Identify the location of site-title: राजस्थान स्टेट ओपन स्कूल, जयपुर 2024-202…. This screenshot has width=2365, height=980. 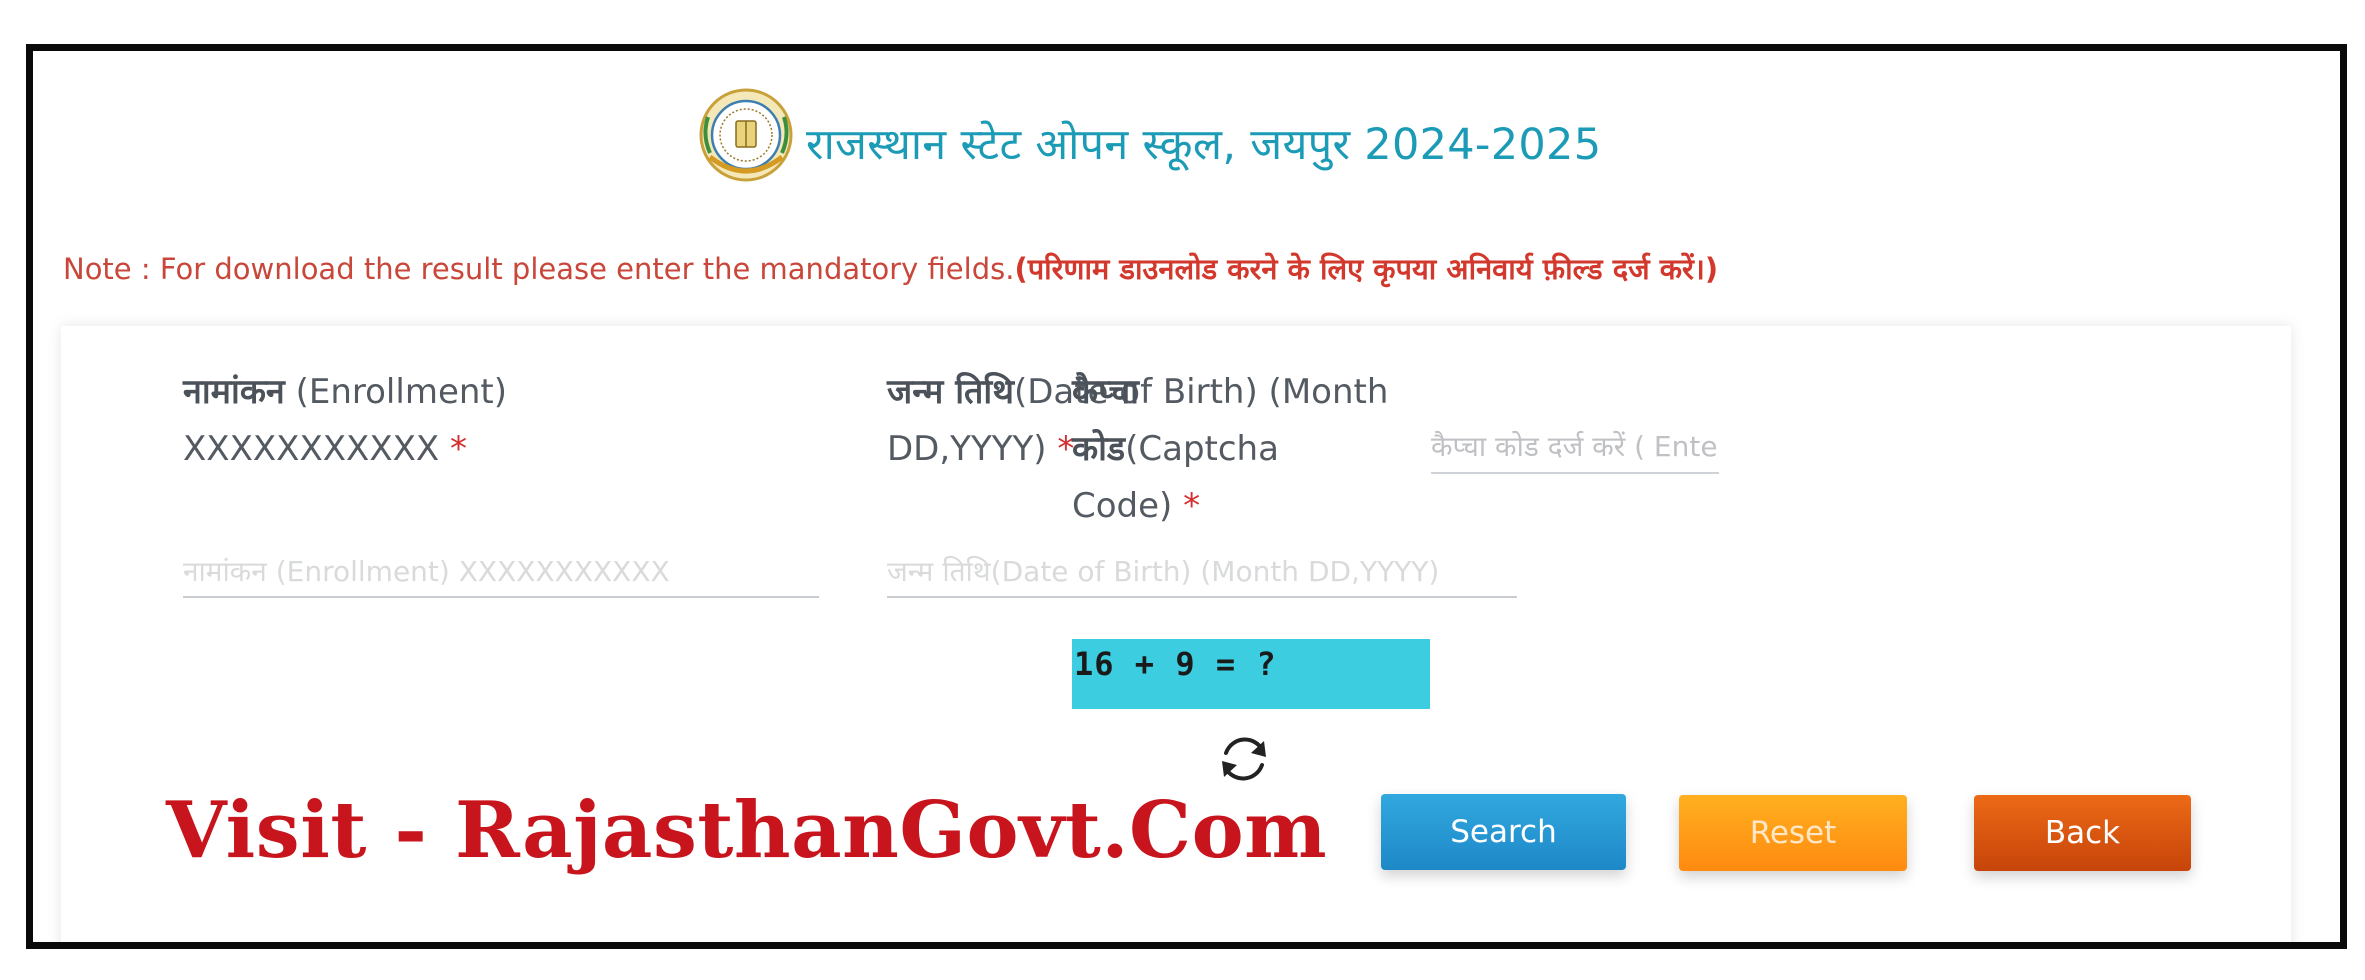
(1204, 144).